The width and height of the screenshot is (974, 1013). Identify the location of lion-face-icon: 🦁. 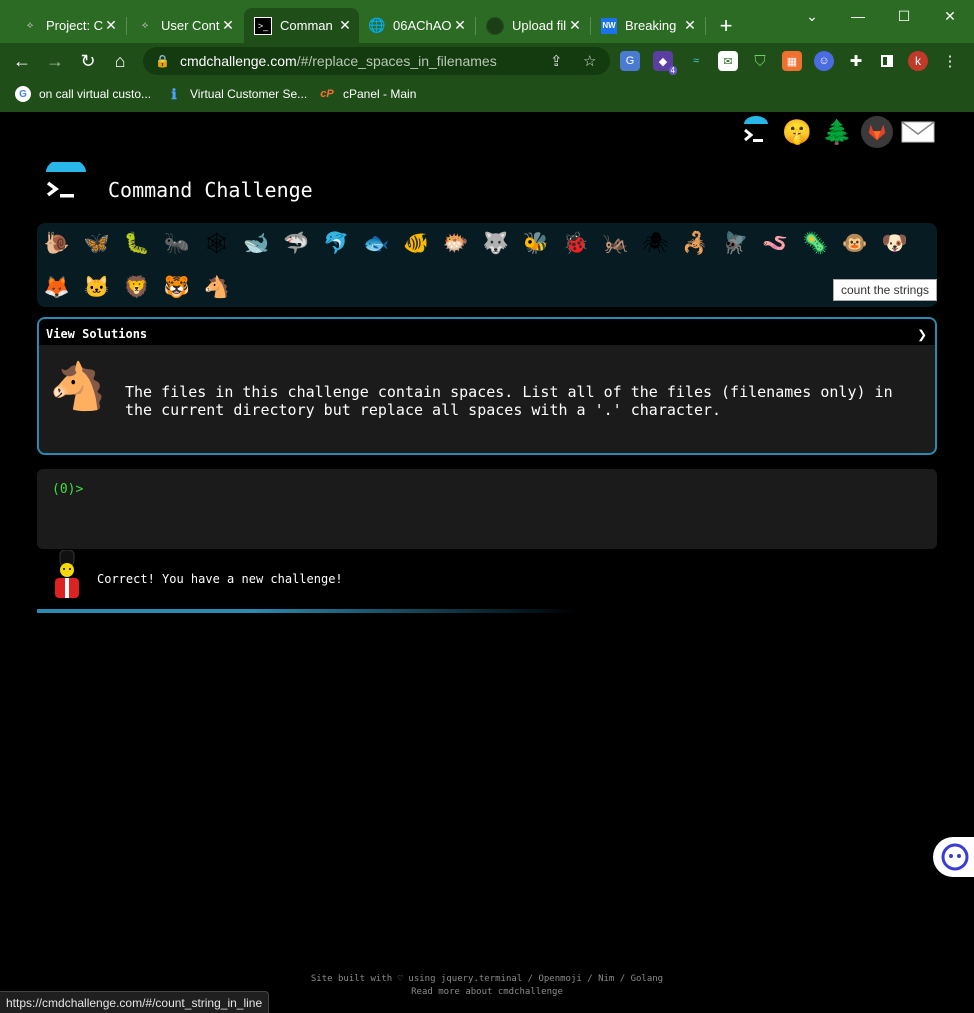
(137, 287).